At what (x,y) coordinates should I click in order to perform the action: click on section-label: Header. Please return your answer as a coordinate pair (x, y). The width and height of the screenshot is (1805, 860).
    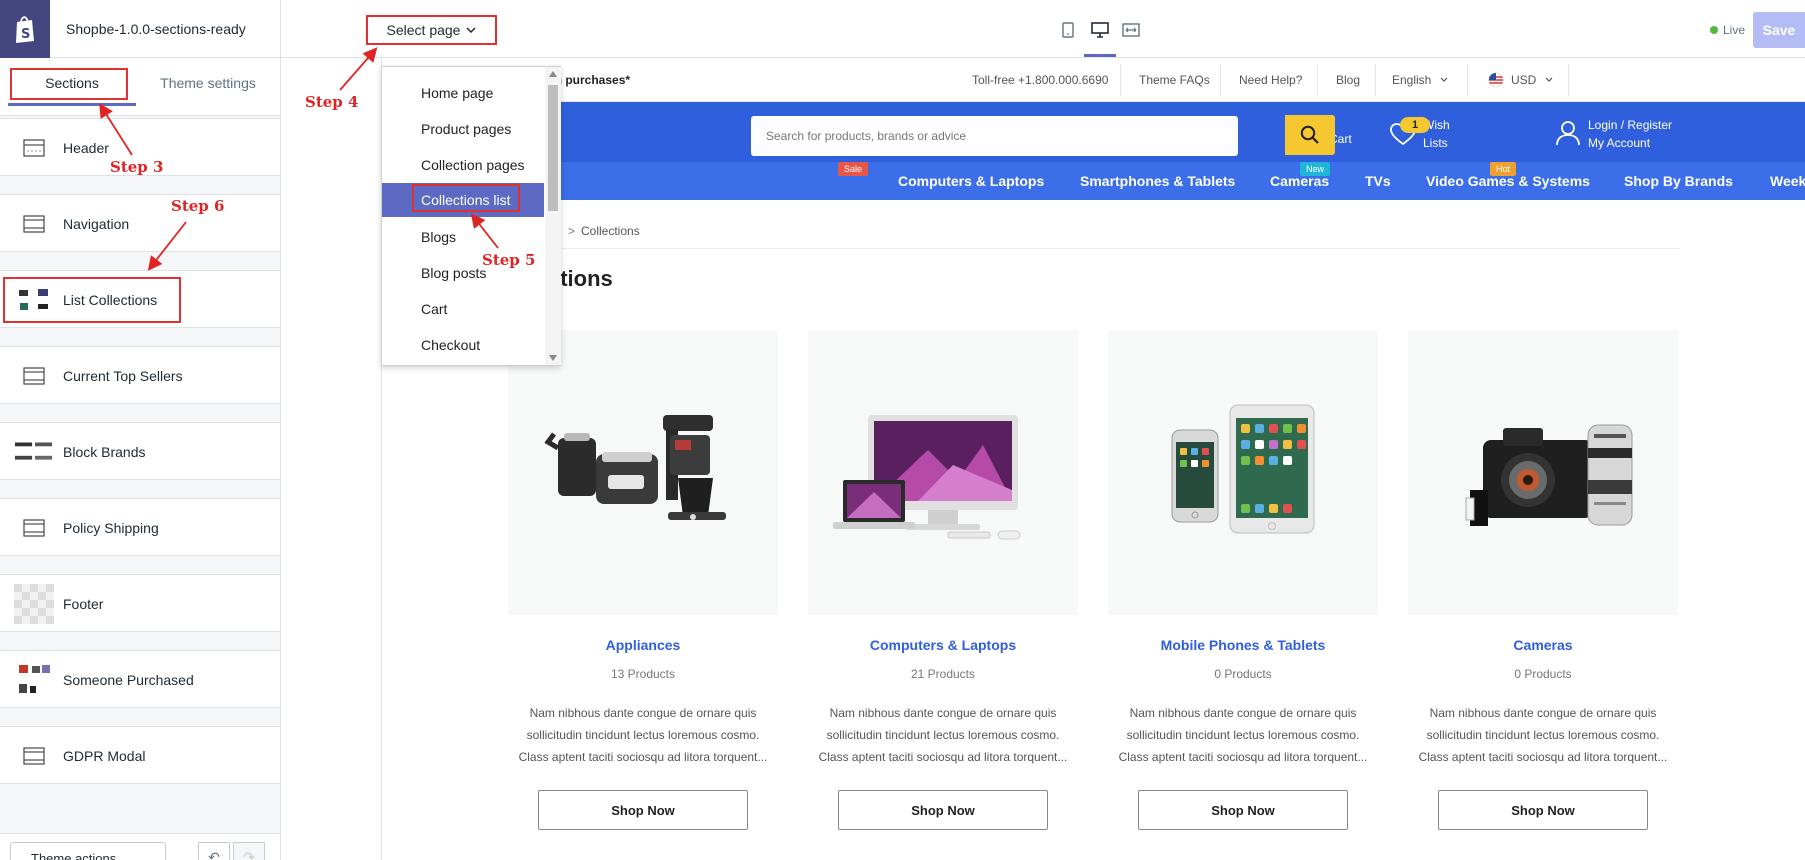
    Looking at the image, I should click on (86, 148).